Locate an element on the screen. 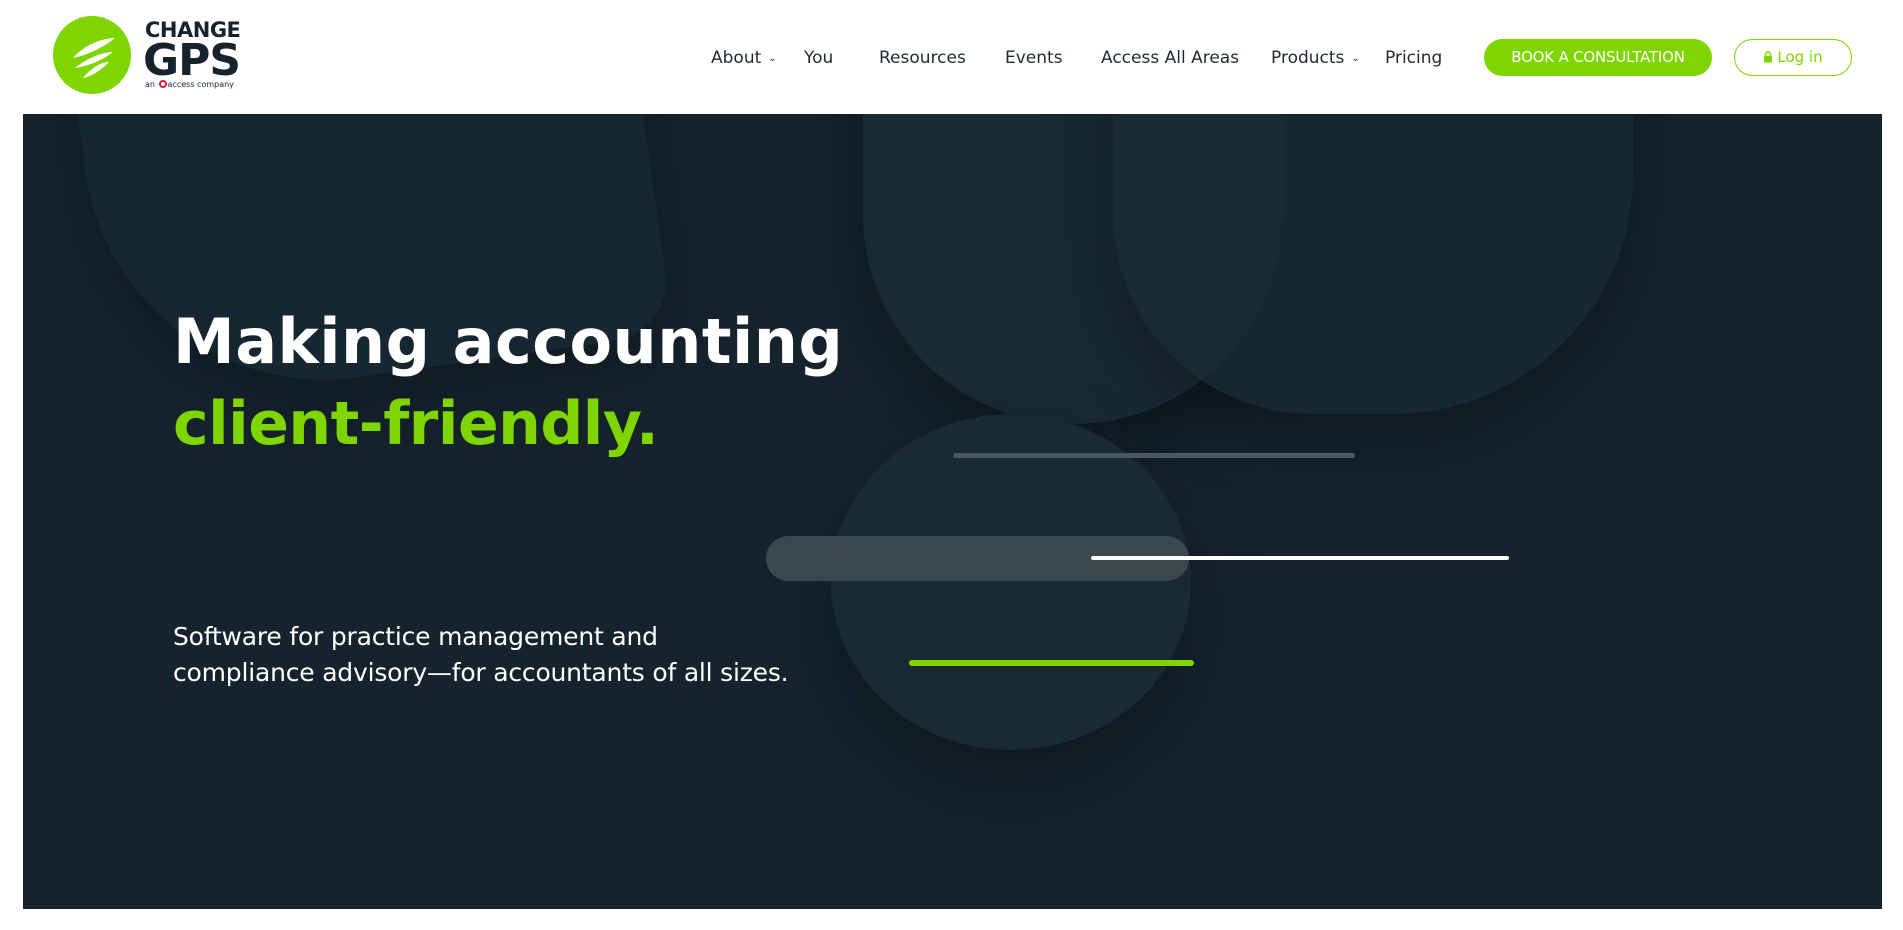 This screenshot has height=930, width=1903. nav-item-label: You is located at coordinates (819, 58).